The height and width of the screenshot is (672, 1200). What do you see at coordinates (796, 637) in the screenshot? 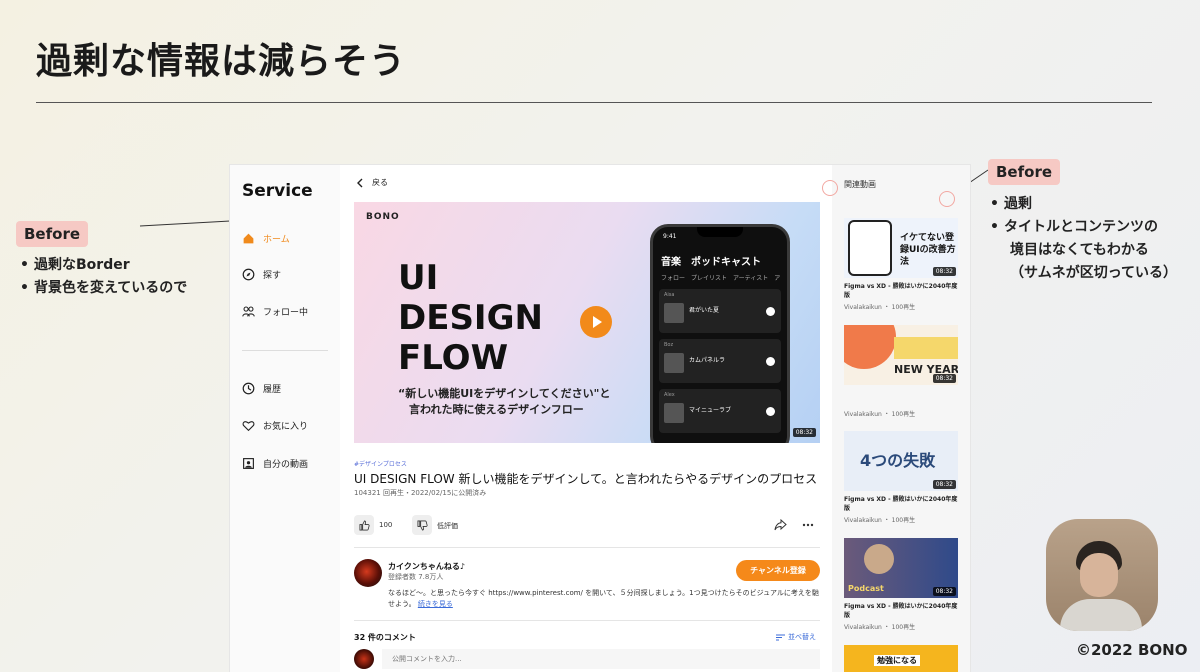
I see `sort-button: 並べ替え` at bounding box center [796, 637].